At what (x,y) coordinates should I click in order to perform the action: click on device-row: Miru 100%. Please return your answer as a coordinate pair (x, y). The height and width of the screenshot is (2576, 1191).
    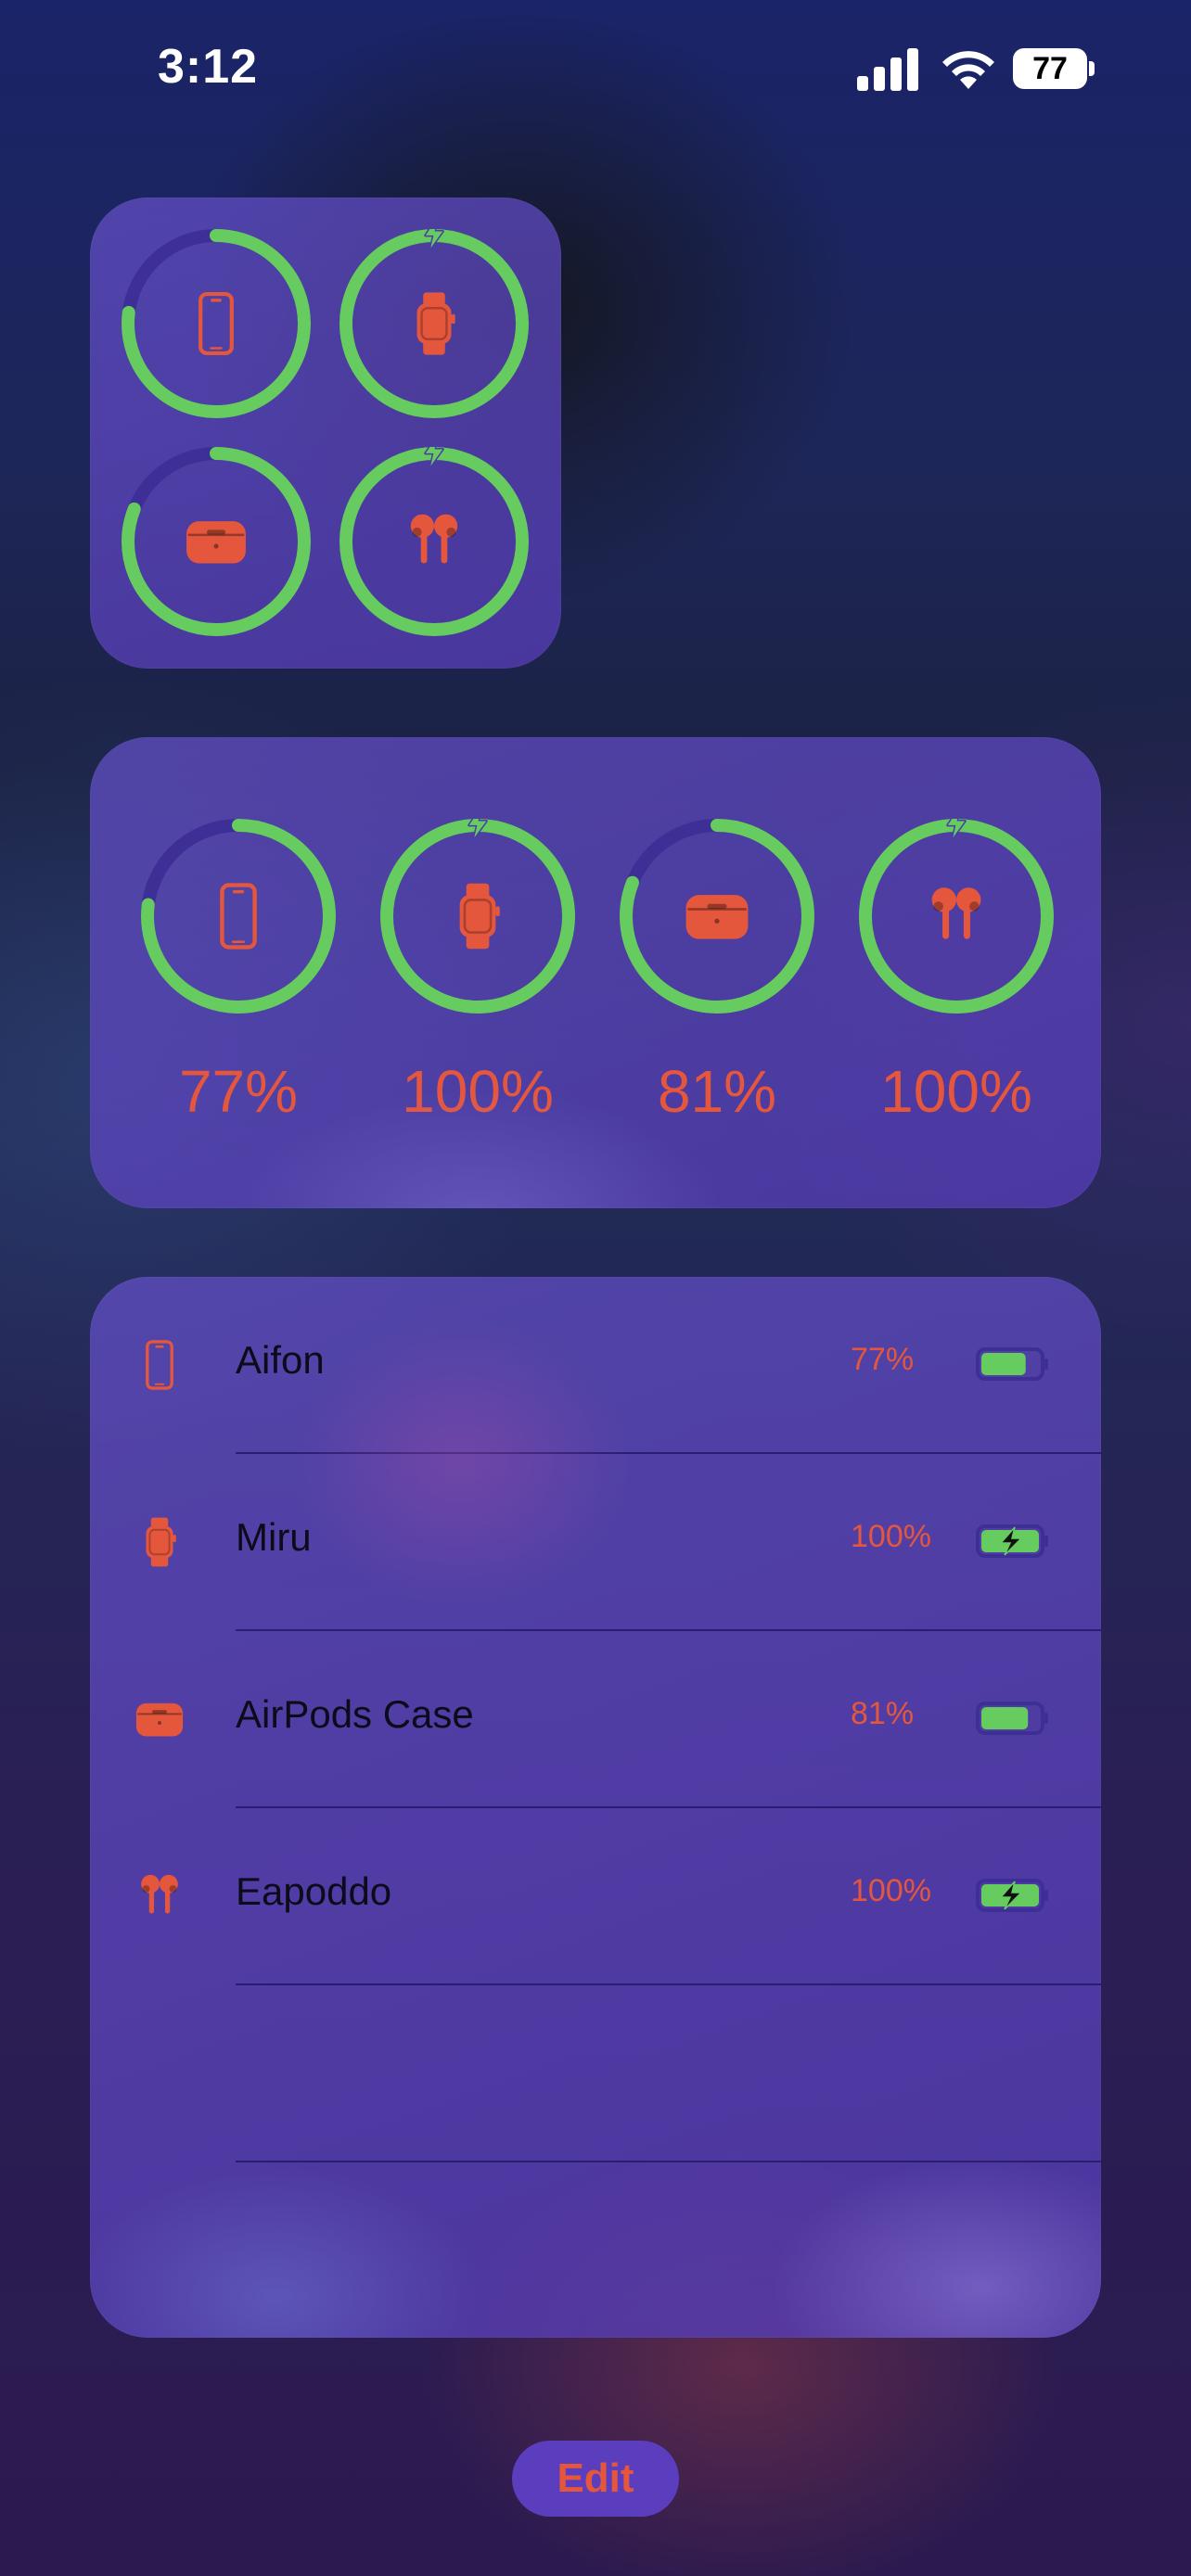
    Looking at the image, I should click on (595, 1542).